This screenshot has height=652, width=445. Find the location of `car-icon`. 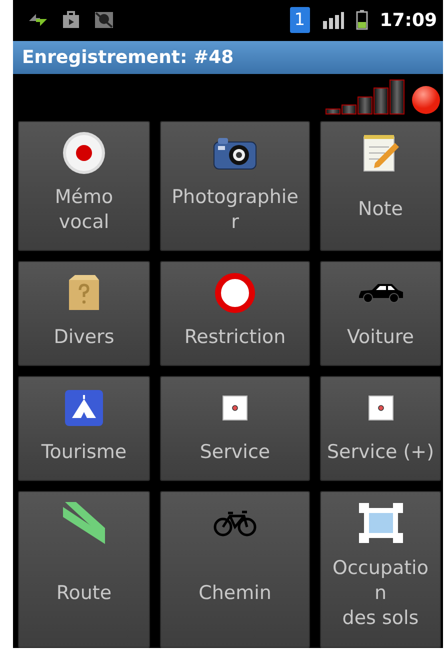

car-icon is located at coordinates (381, 293).